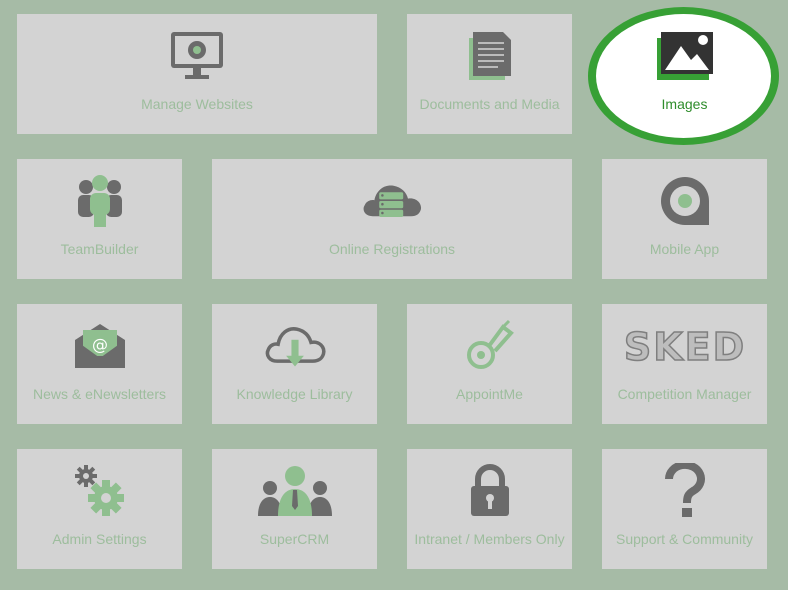  I want to click on tile-label: Mobile App, so click(684, 249).